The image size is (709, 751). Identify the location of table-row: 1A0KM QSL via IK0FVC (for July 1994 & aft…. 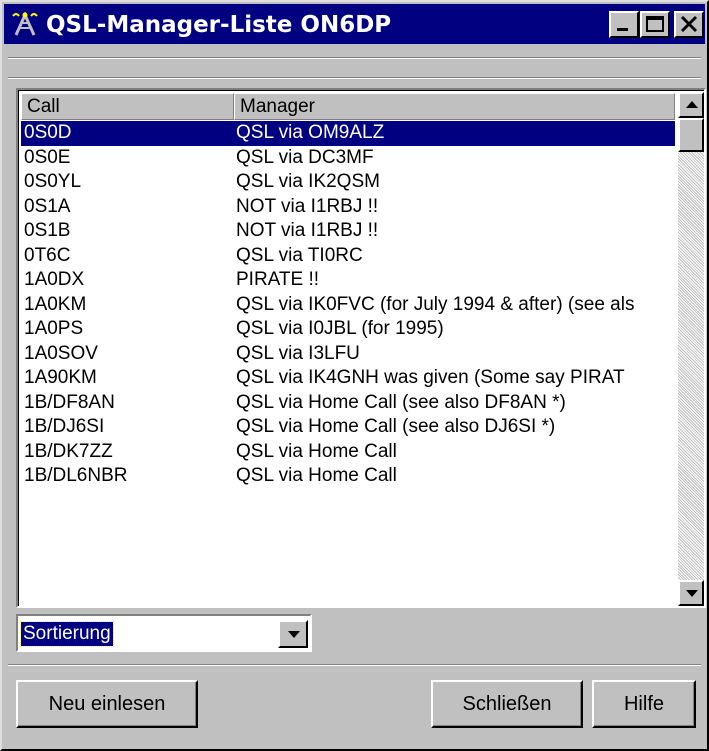
(348, 305).